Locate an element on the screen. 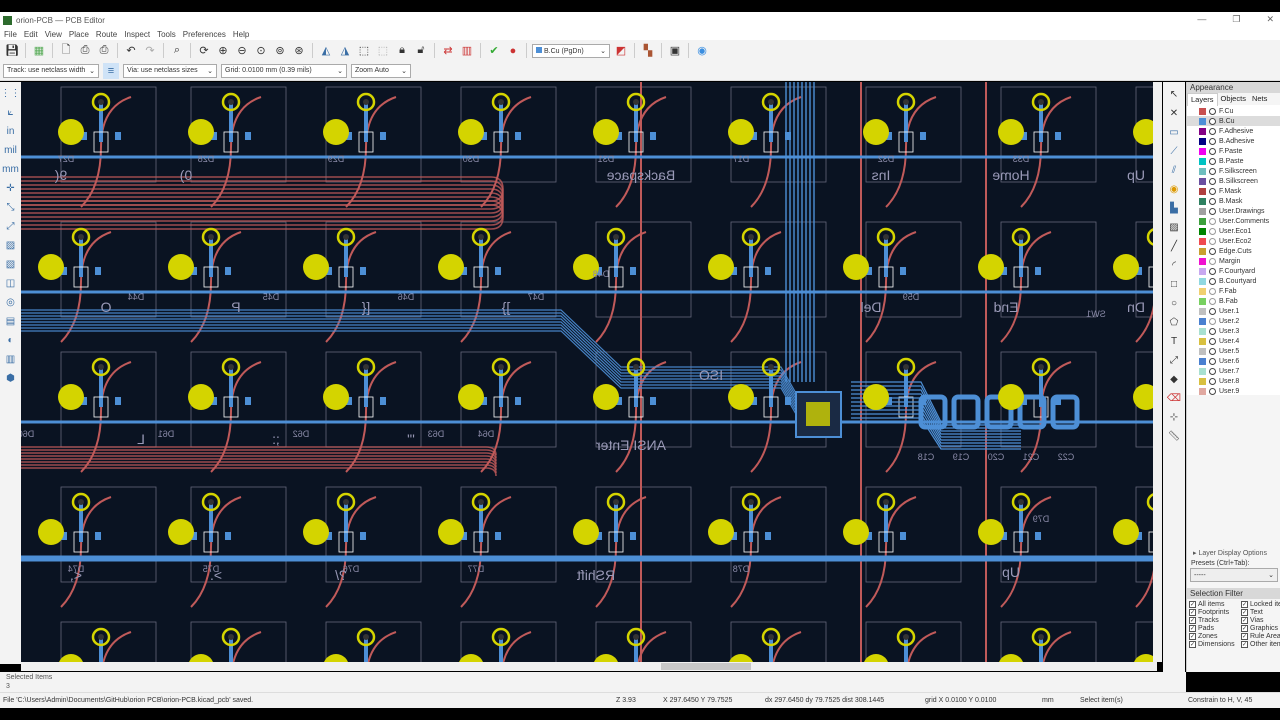 The width and height of the screenshot is (1280, 720). layer-row: B.Cu is located at coordinates (1233, 121).